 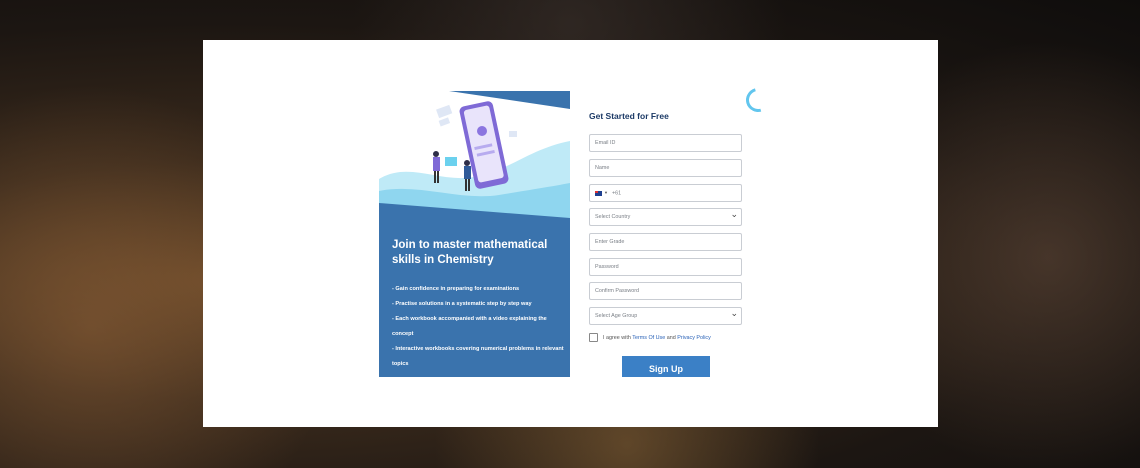 I want to click on country-select: Select Country, so click(x=665, y=216).